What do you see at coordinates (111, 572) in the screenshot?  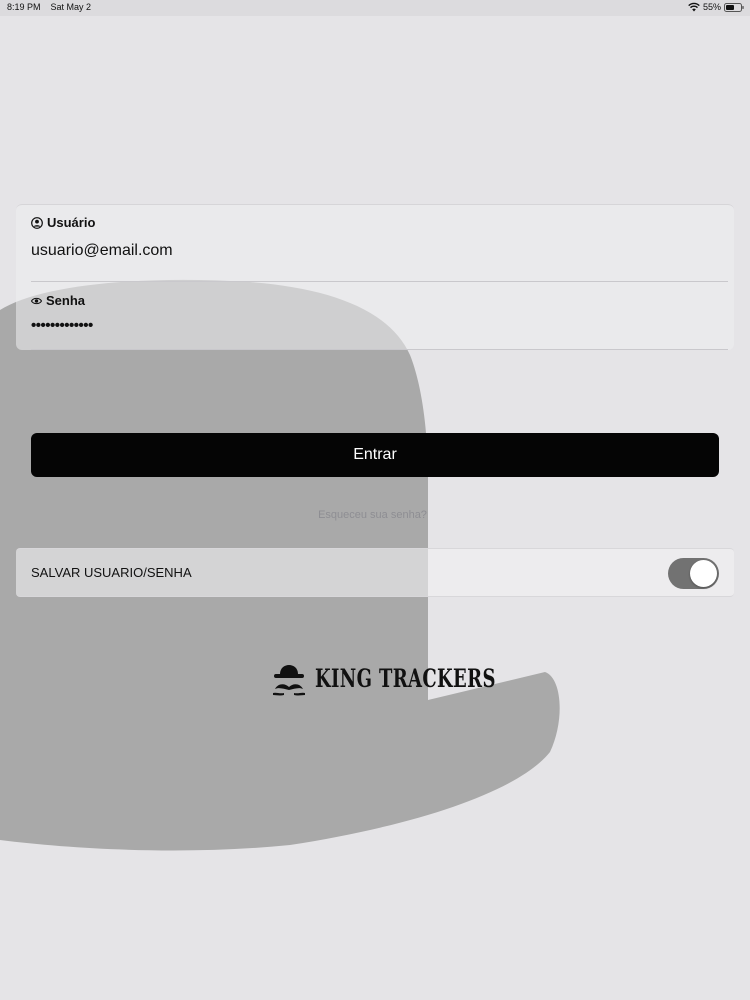 I see `save-credentials-label: SALVAR USUARIO/SENHA` at bounding box center [111, 572].